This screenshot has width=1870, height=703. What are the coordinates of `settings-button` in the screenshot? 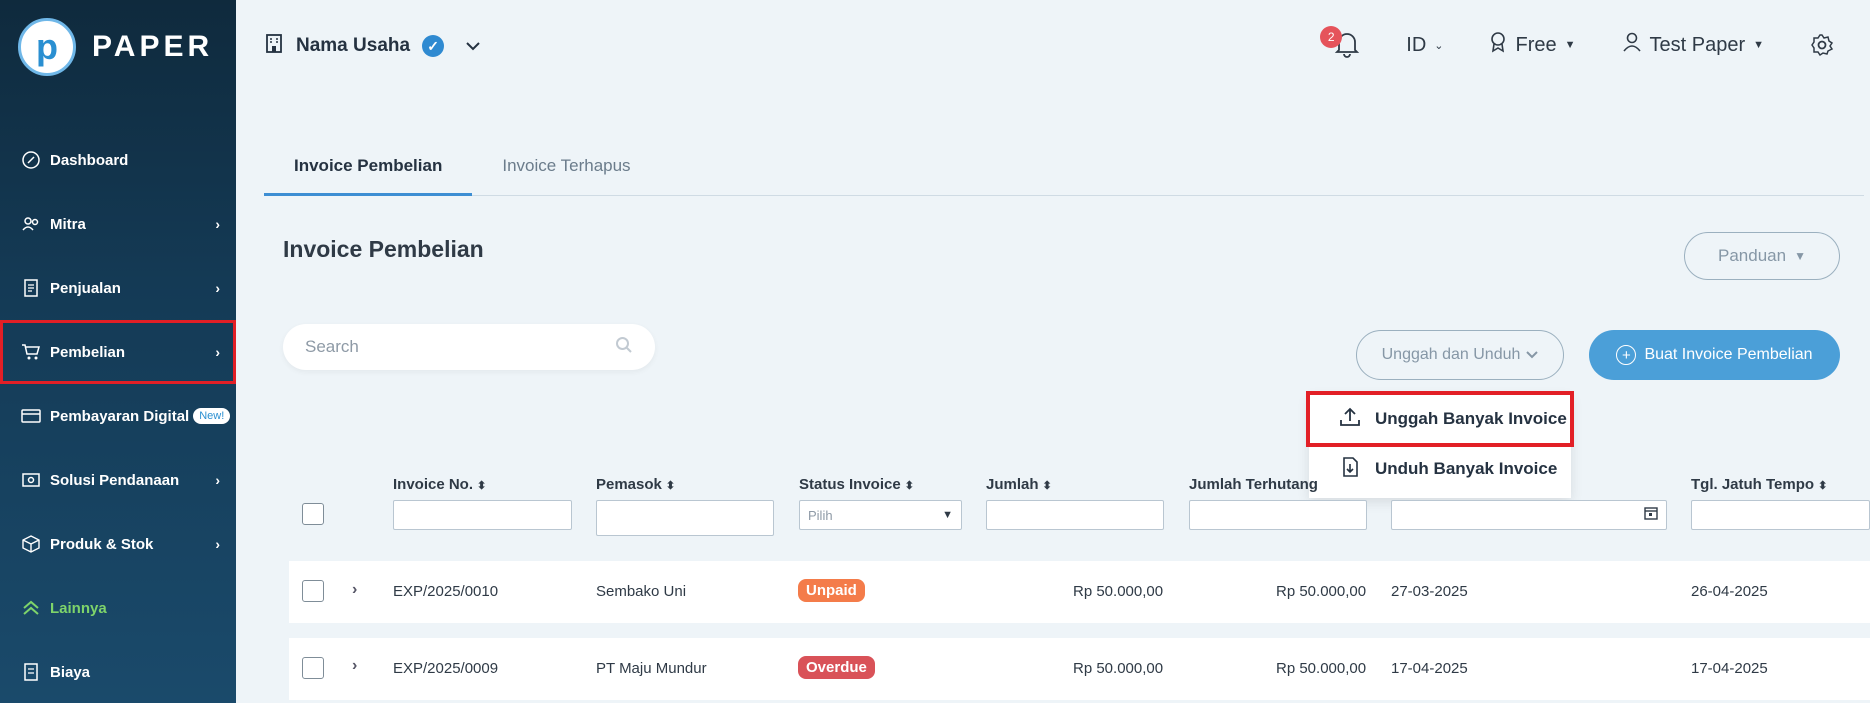 It's located at (1822, 45).